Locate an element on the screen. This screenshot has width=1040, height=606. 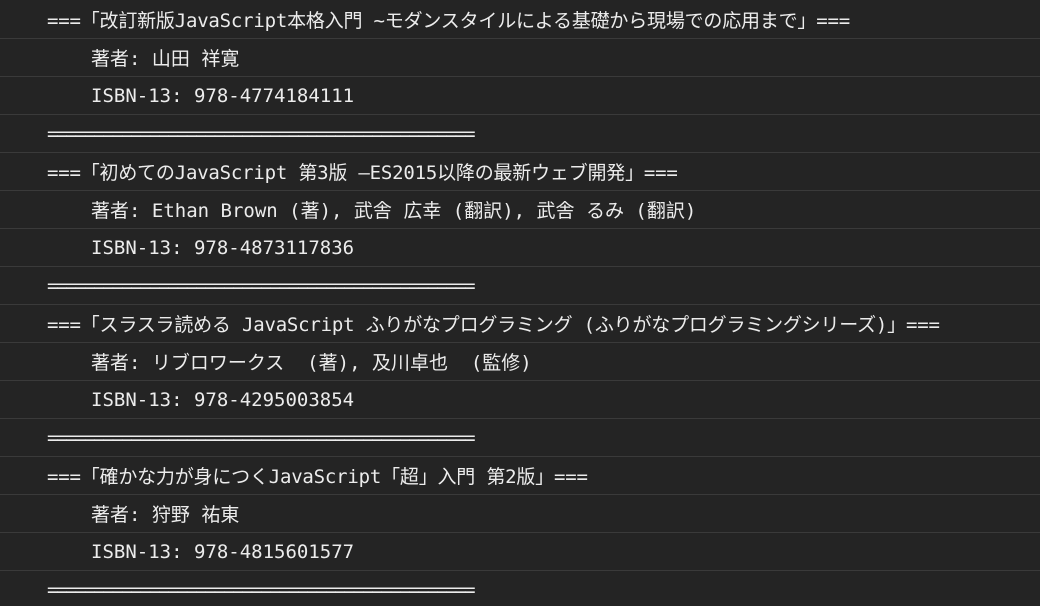
isbn-text: ISBN-13: 978-4774184111 is located at coordinates (223, 95).